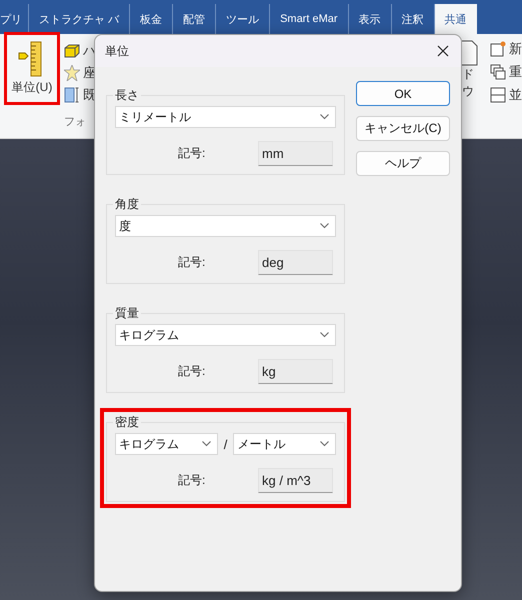 The height and width of the screenshot is (600, 522). Describe the element at coordinates (515, 95) in the screenshot. I see `ribbon-item-label: 並` at that location.